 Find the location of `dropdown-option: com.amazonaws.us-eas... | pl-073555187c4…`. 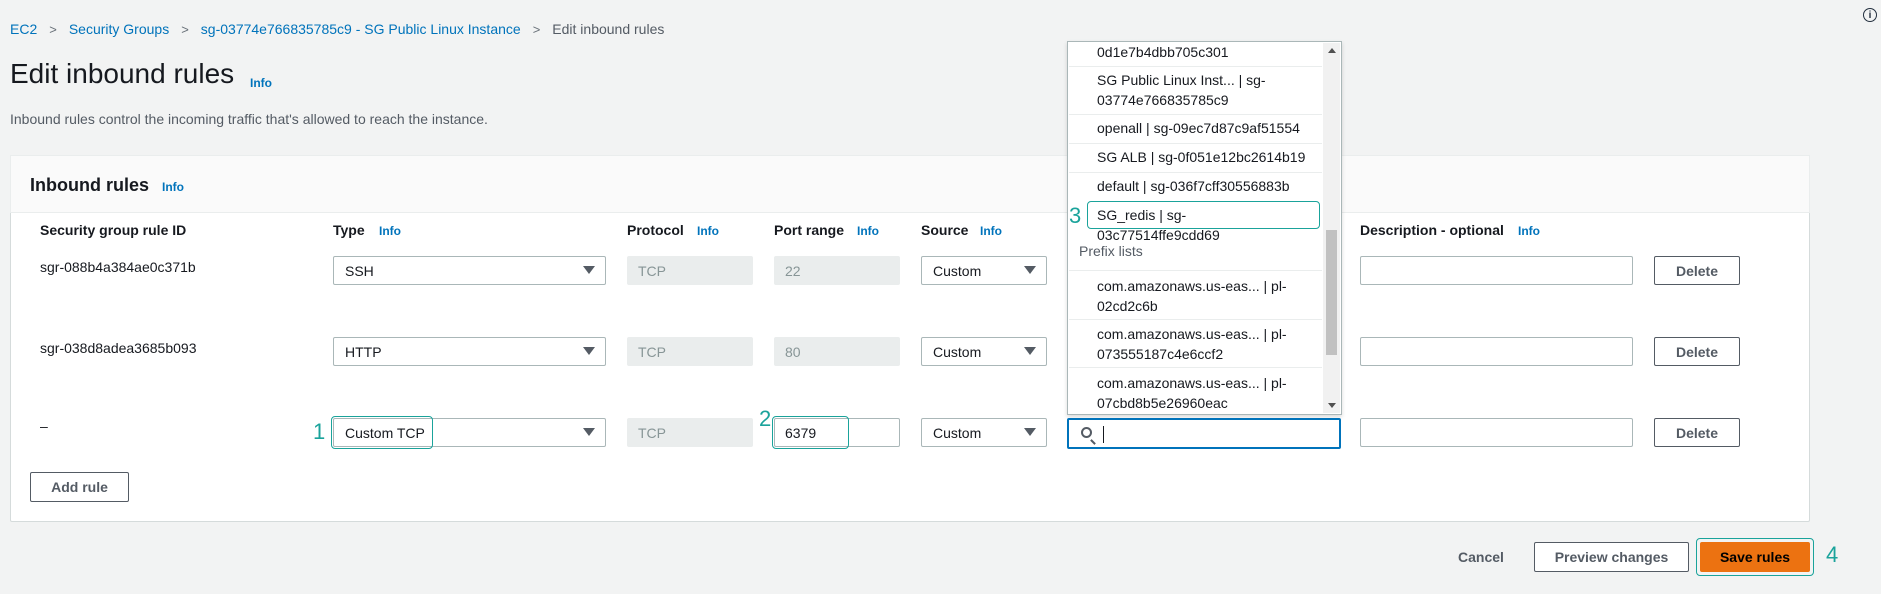

dropdown-option: com.amazonaws.us-eas... | pl-073555187c4… is located at coordinates (1202, 344).